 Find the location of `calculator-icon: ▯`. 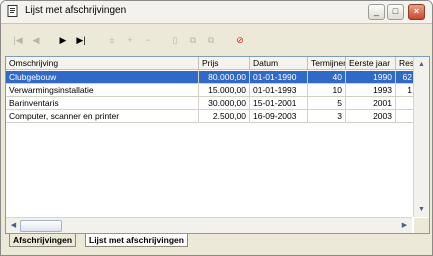

calculator-icon: ▯ is located at coordinates (175, 40).